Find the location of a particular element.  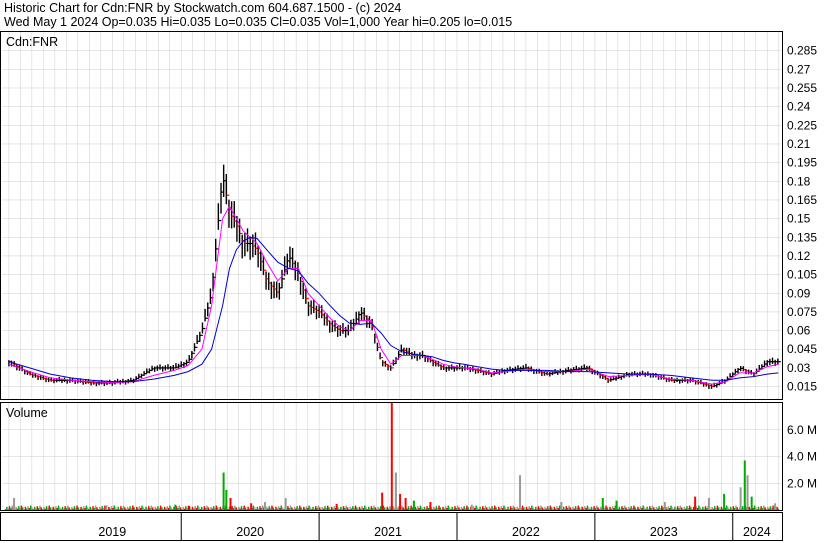

price-ytick-label: 0.075 is located at coordinates (802, 312).